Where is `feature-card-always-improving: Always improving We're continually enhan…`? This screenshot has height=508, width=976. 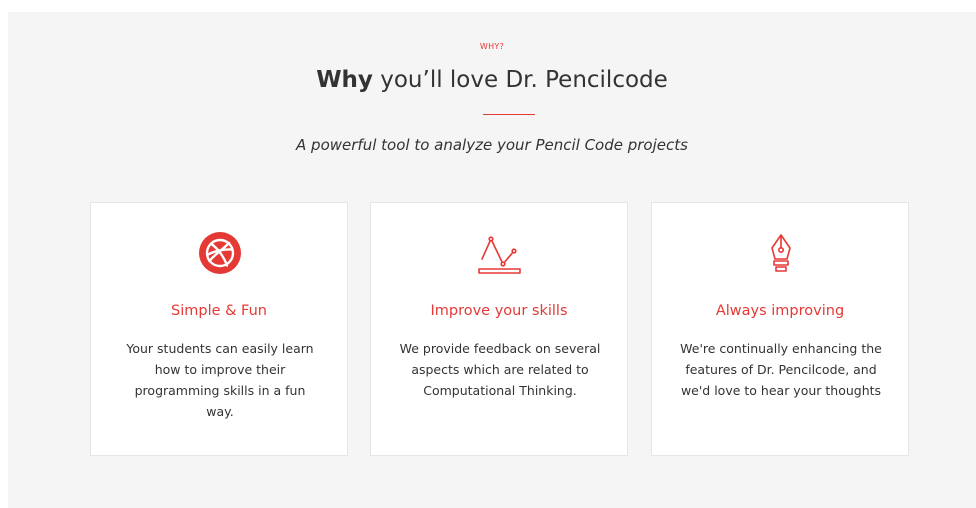 feature-card-always-improving: Always improving We're continually enhan… is located at coordinates (780, 329).